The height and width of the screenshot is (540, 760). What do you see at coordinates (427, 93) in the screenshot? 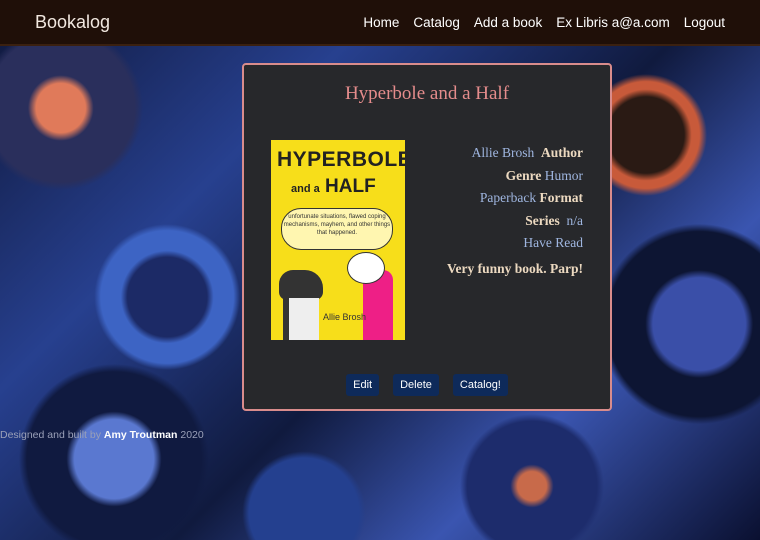
I see `book-title: Hyperbole and a Half` at bounding box center [427, 93].